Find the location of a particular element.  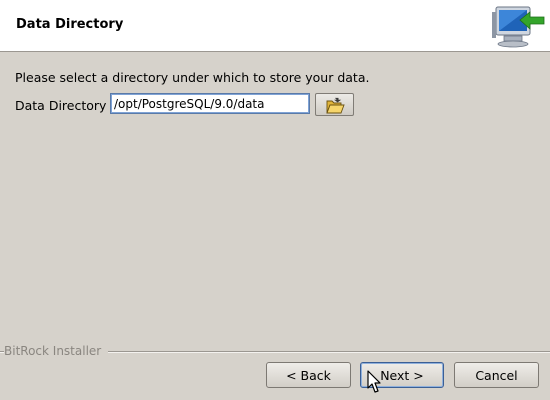

page-title: Data Directory is located at coordinates (70, 24).